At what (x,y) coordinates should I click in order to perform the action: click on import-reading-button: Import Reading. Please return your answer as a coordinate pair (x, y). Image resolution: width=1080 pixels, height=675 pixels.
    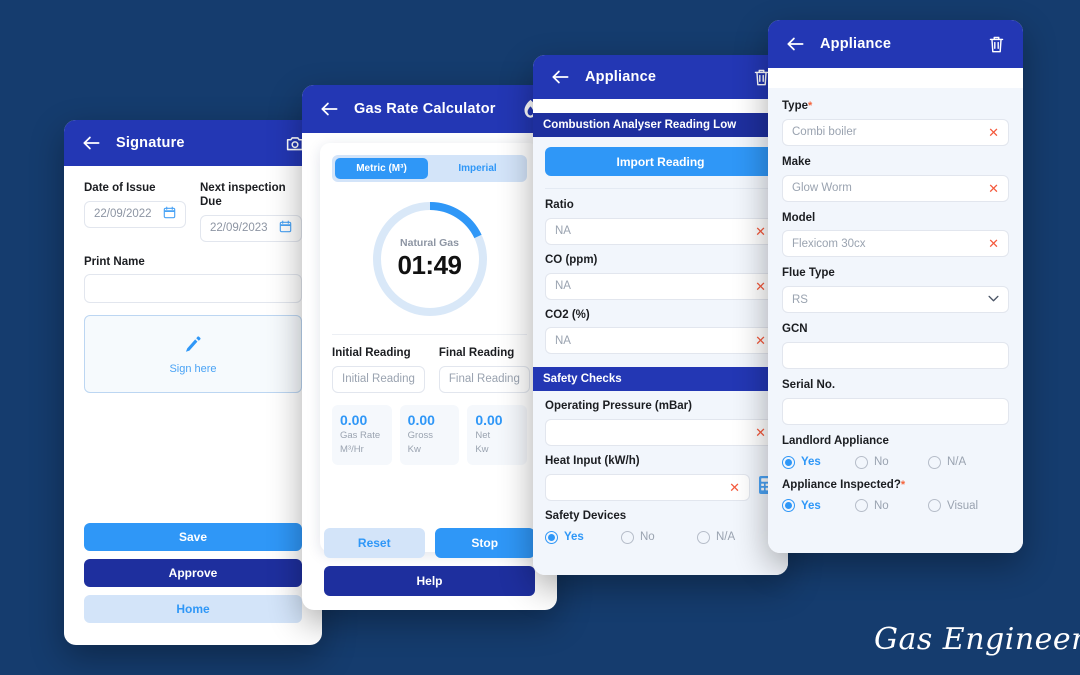
    Looking at the image, I should click on (660, 161).